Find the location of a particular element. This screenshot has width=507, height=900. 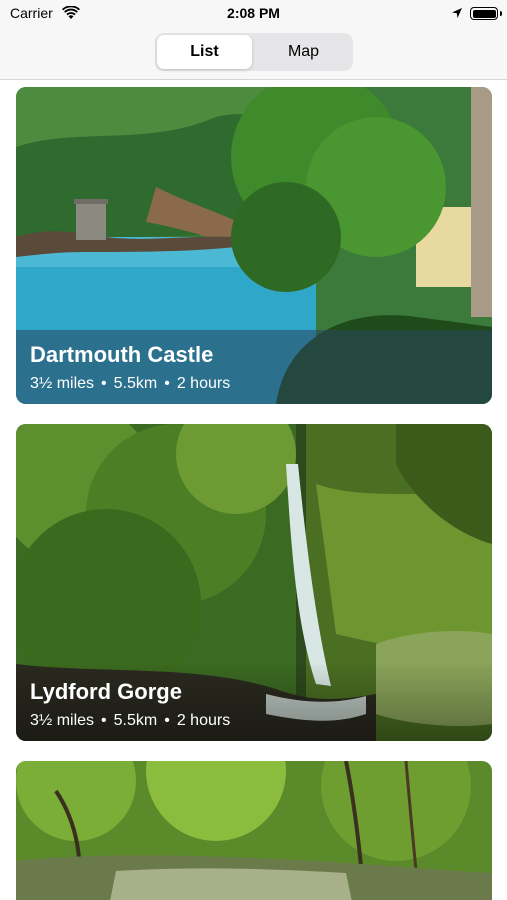

location-arrow-icon is located at coordinates (457, 13).